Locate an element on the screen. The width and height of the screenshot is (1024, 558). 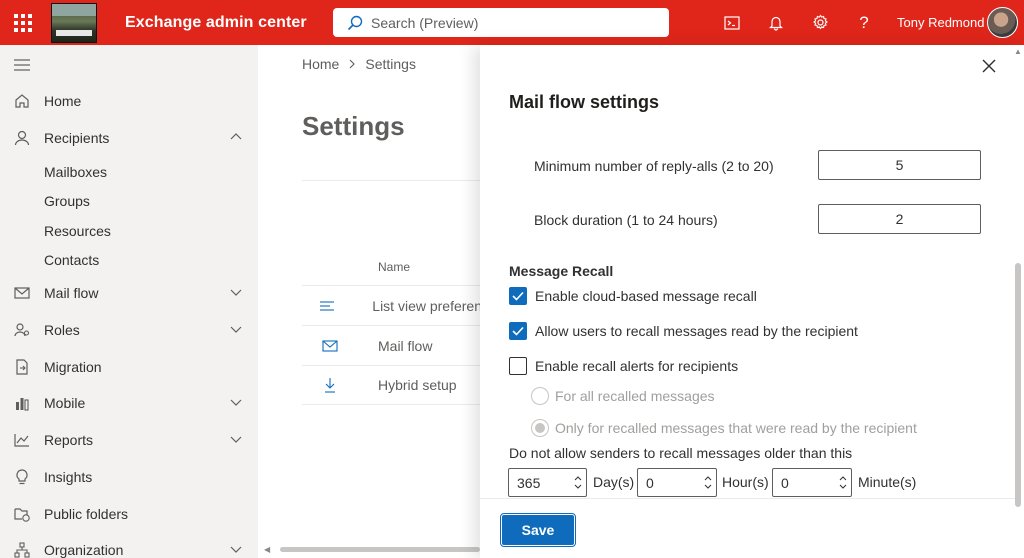
search-box is located at coordinates (501, 22).